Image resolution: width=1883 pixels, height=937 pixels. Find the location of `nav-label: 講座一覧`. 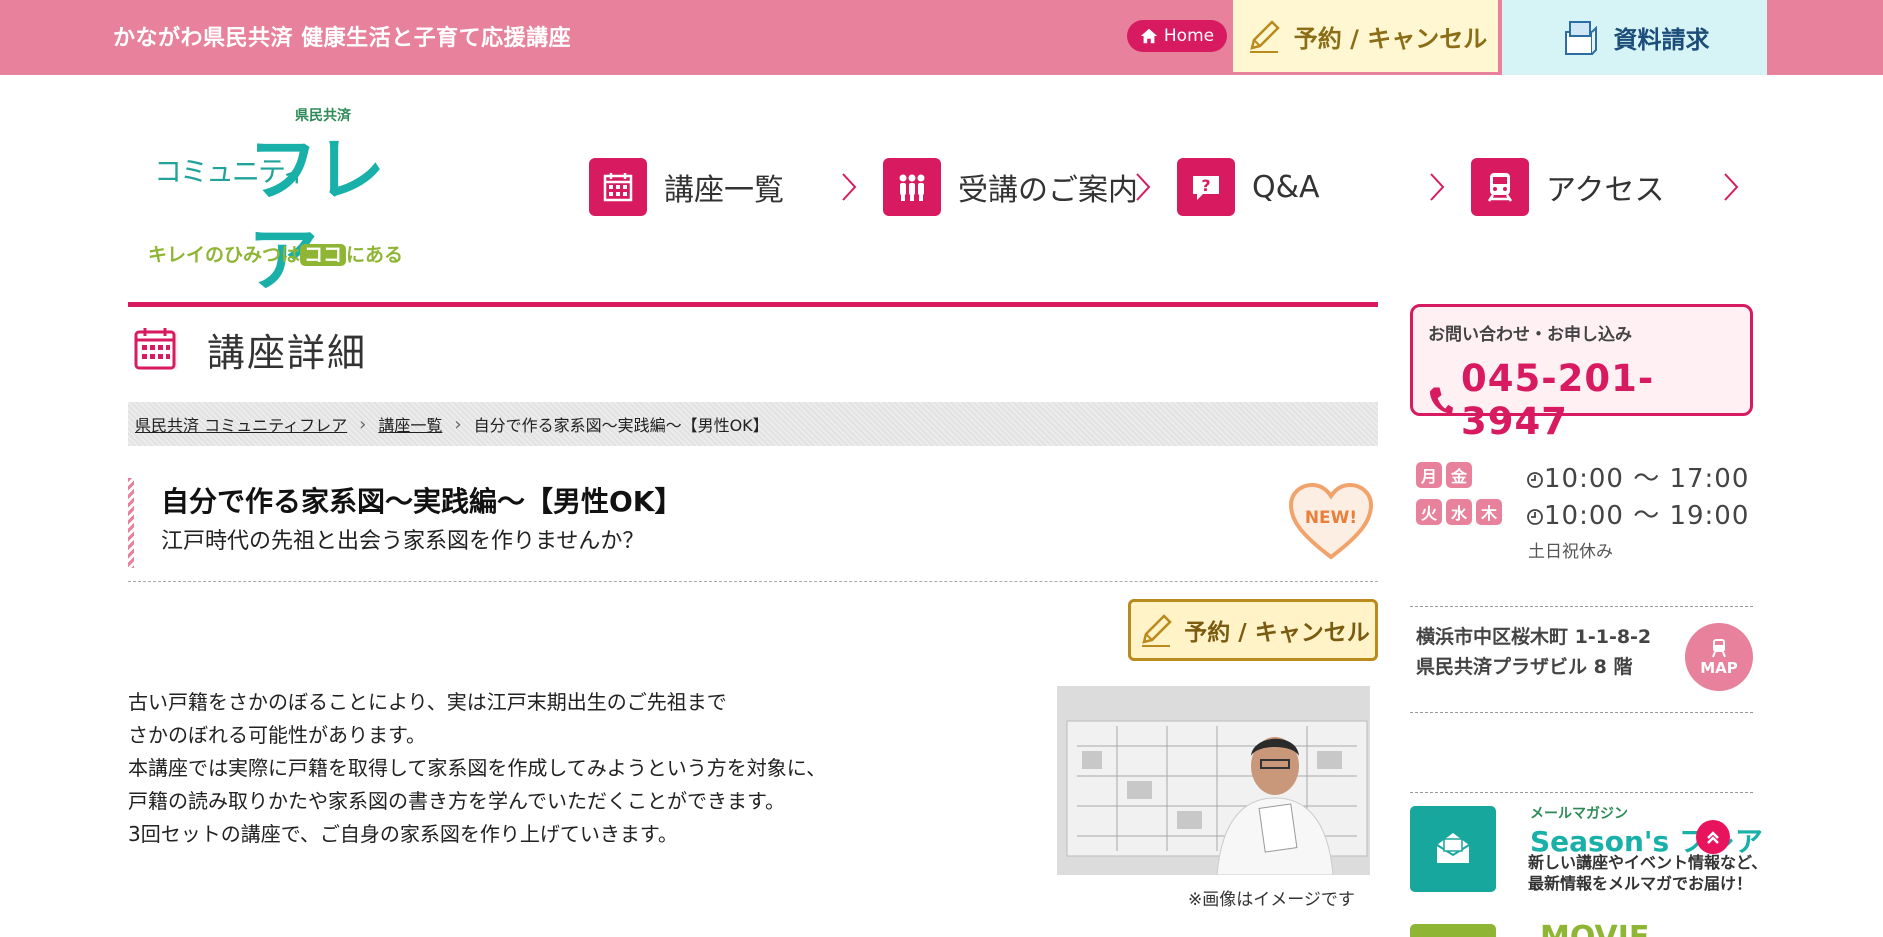

nav-label: 講座一覧 is located at coordinates (724, 190).